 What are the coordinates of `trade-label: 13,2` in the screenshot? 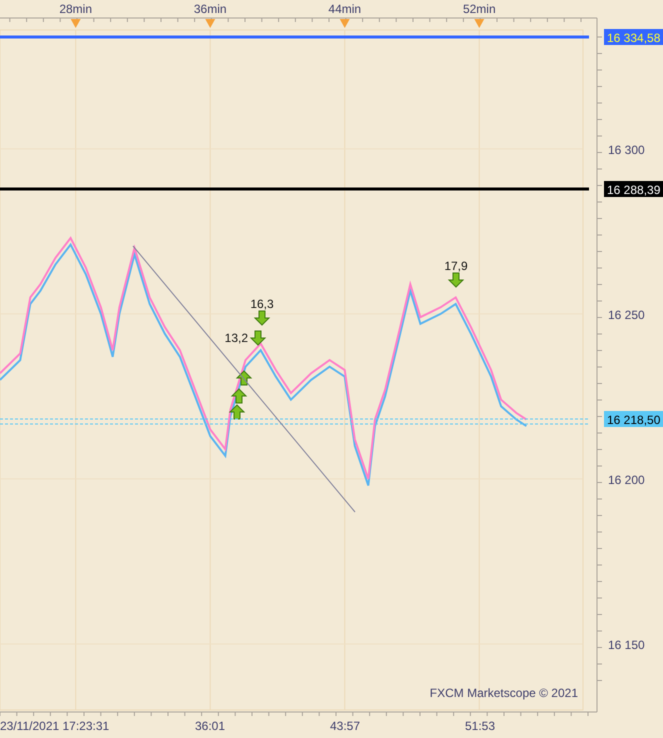 It's located at (236, 338).